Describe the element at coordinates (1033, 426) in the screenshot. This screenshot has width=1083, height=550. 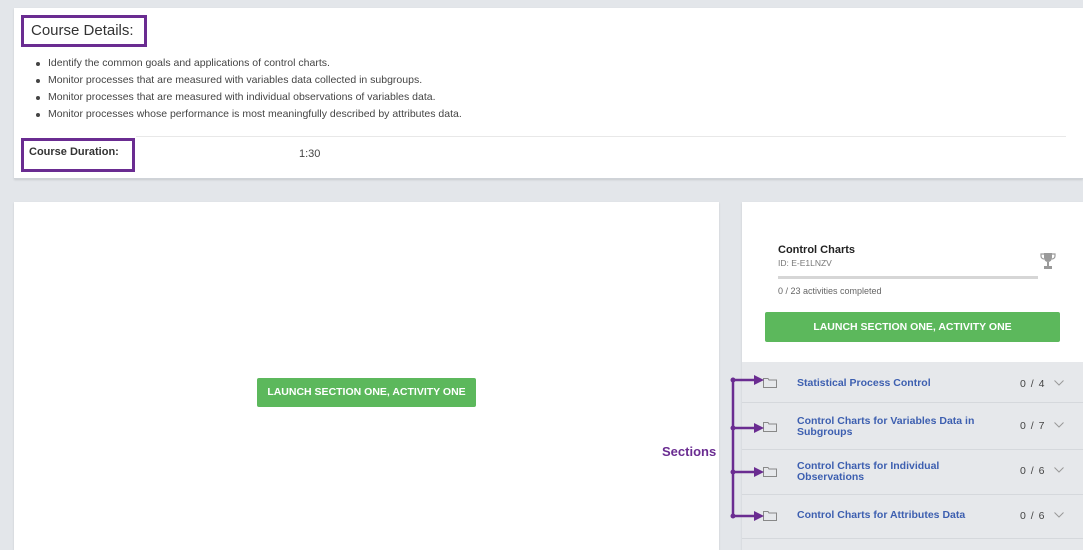
I see `section-progress-count: 0 / 7` at that location.